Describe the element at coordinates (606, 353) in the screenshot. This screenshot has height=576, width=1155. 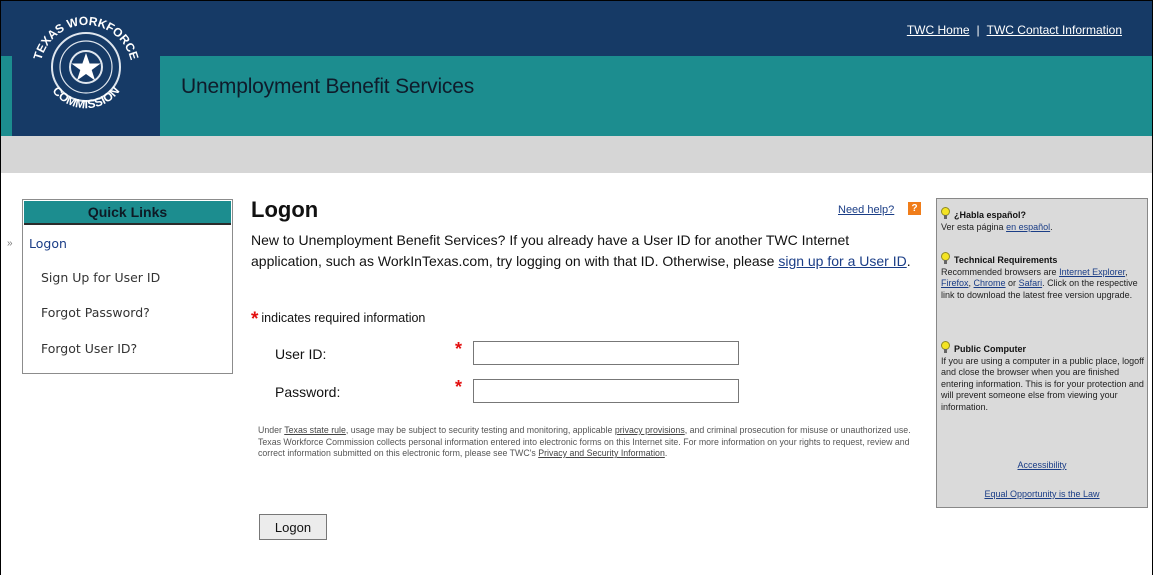
I see `user-id-input` at that location.